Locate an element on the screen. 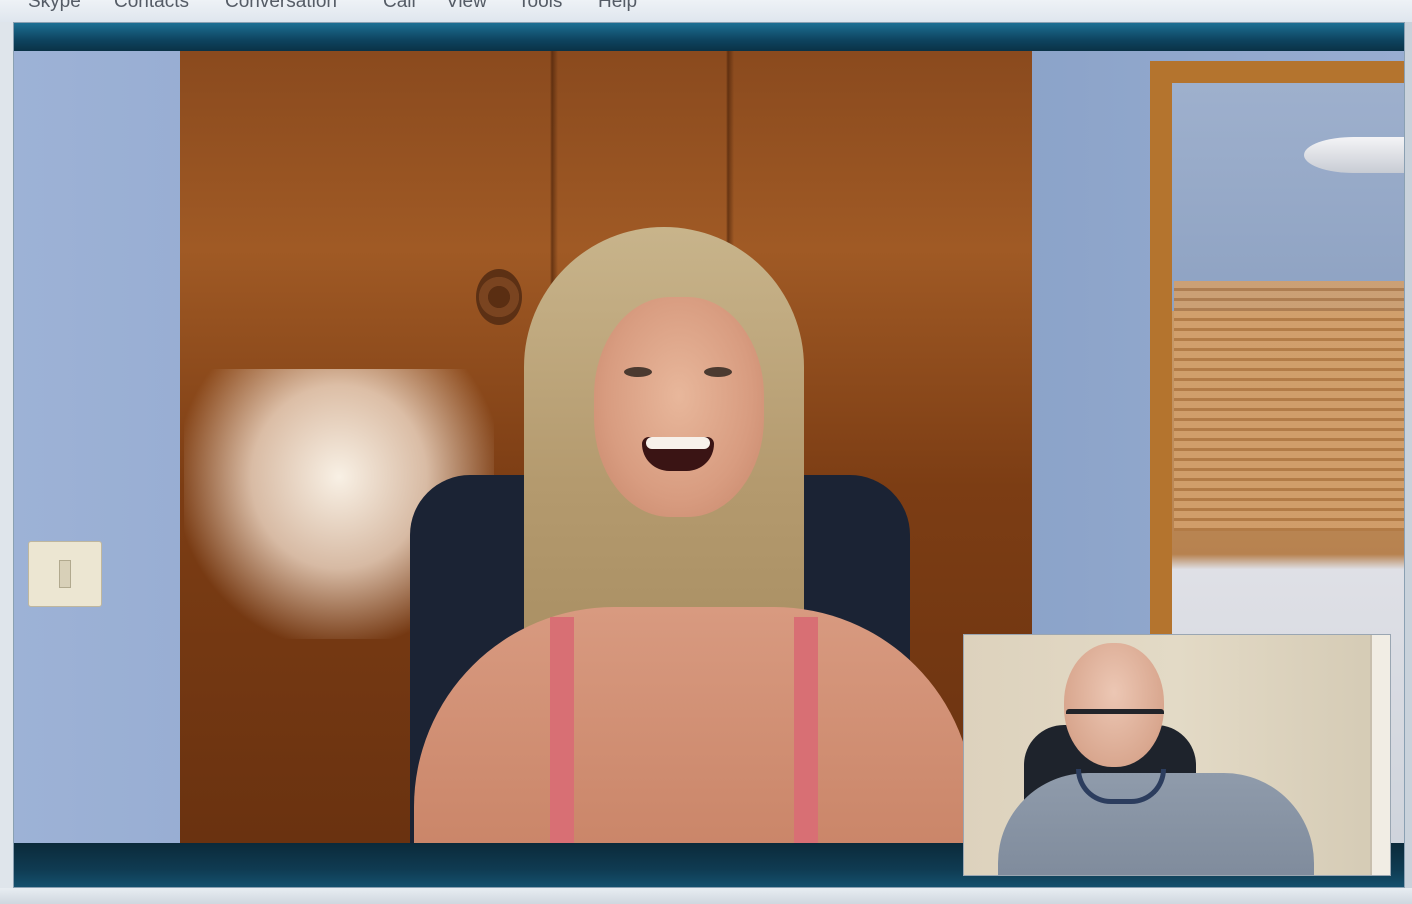 Image resolution: width=1412 pixels, height=904 pixels. participant-strap-right is located at coordinates (806, 730).